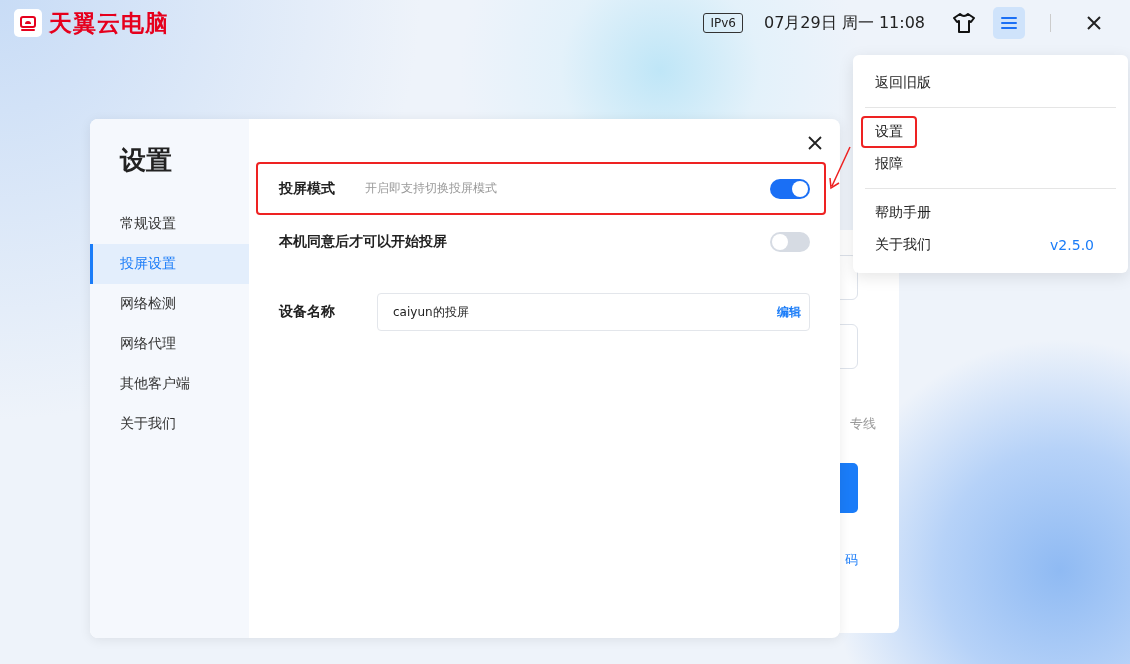 The height and width of the screenshot is (664, 1130). I want to click on setting-label: 本机同意后才可以开始投屏, so click(363, 241).